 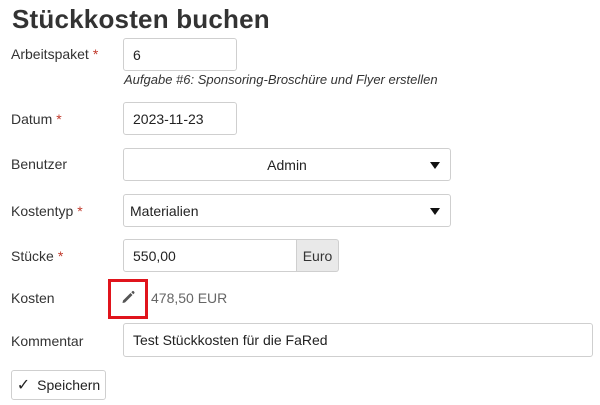 I want to click on benutzer-label: Benutzer, so click(x=39, y=164).